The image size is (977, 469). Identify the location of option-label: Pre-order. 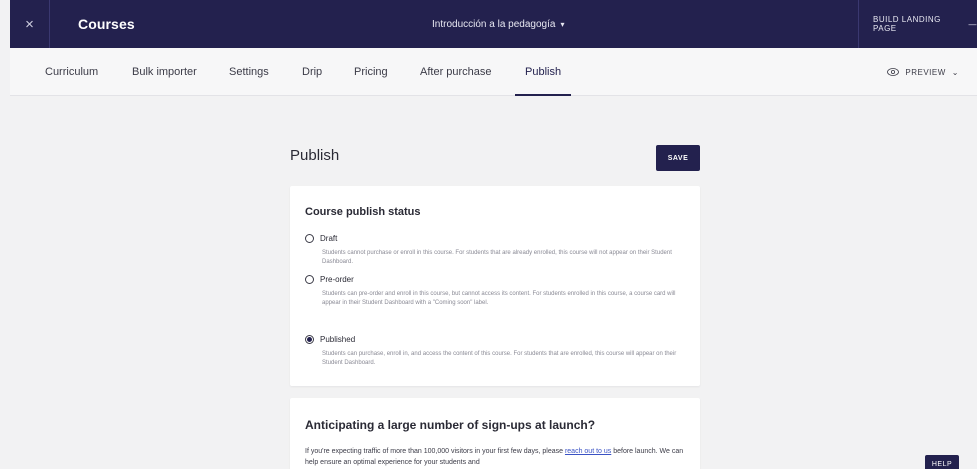
(337, 279).